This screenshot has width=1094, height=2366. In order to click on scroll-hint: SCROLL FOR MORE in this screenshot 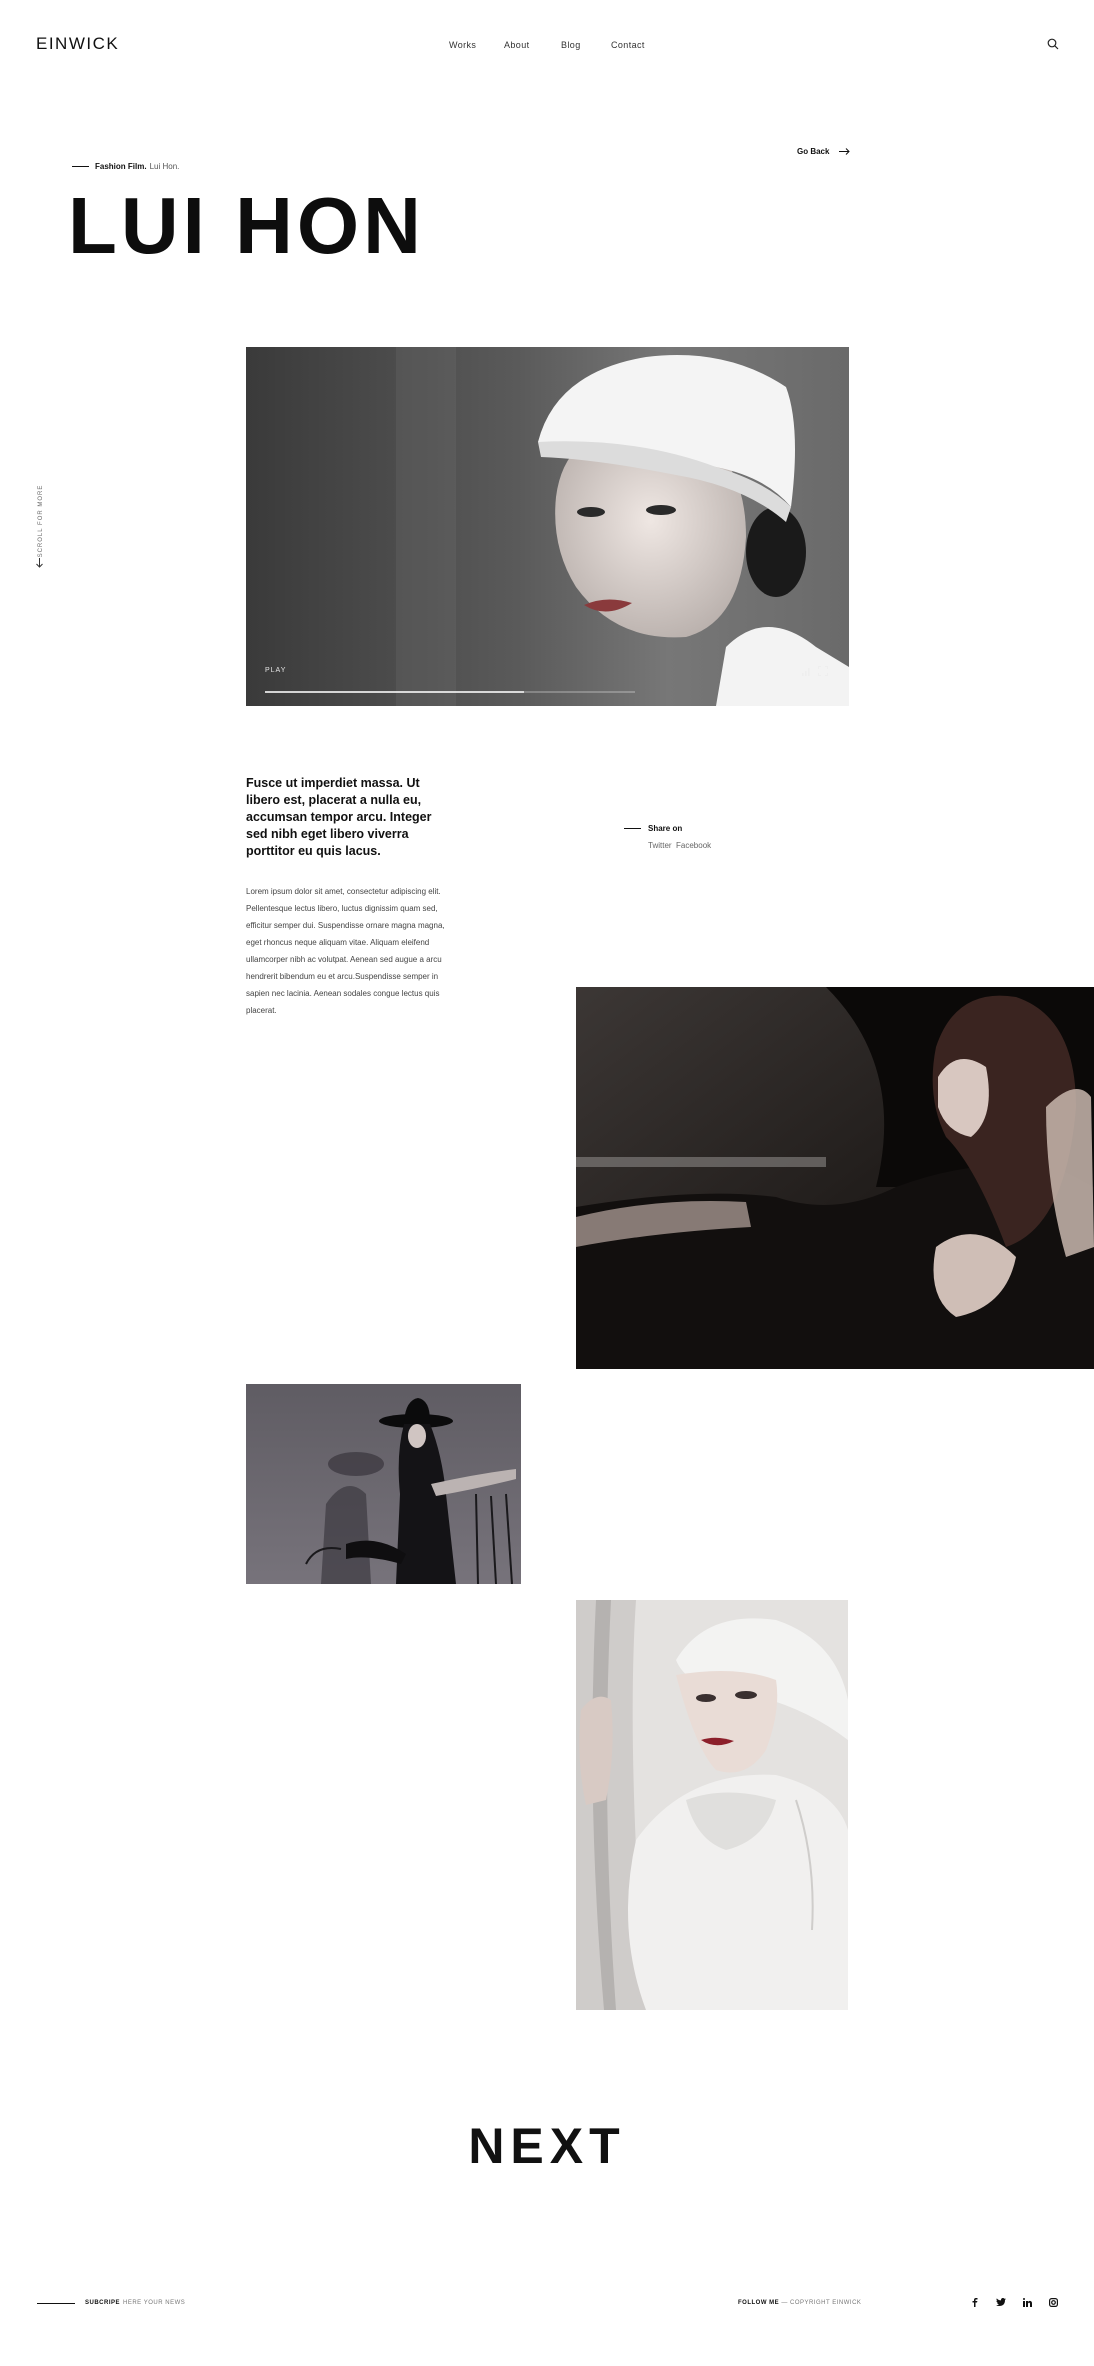, I will do `click(41, 526)`.